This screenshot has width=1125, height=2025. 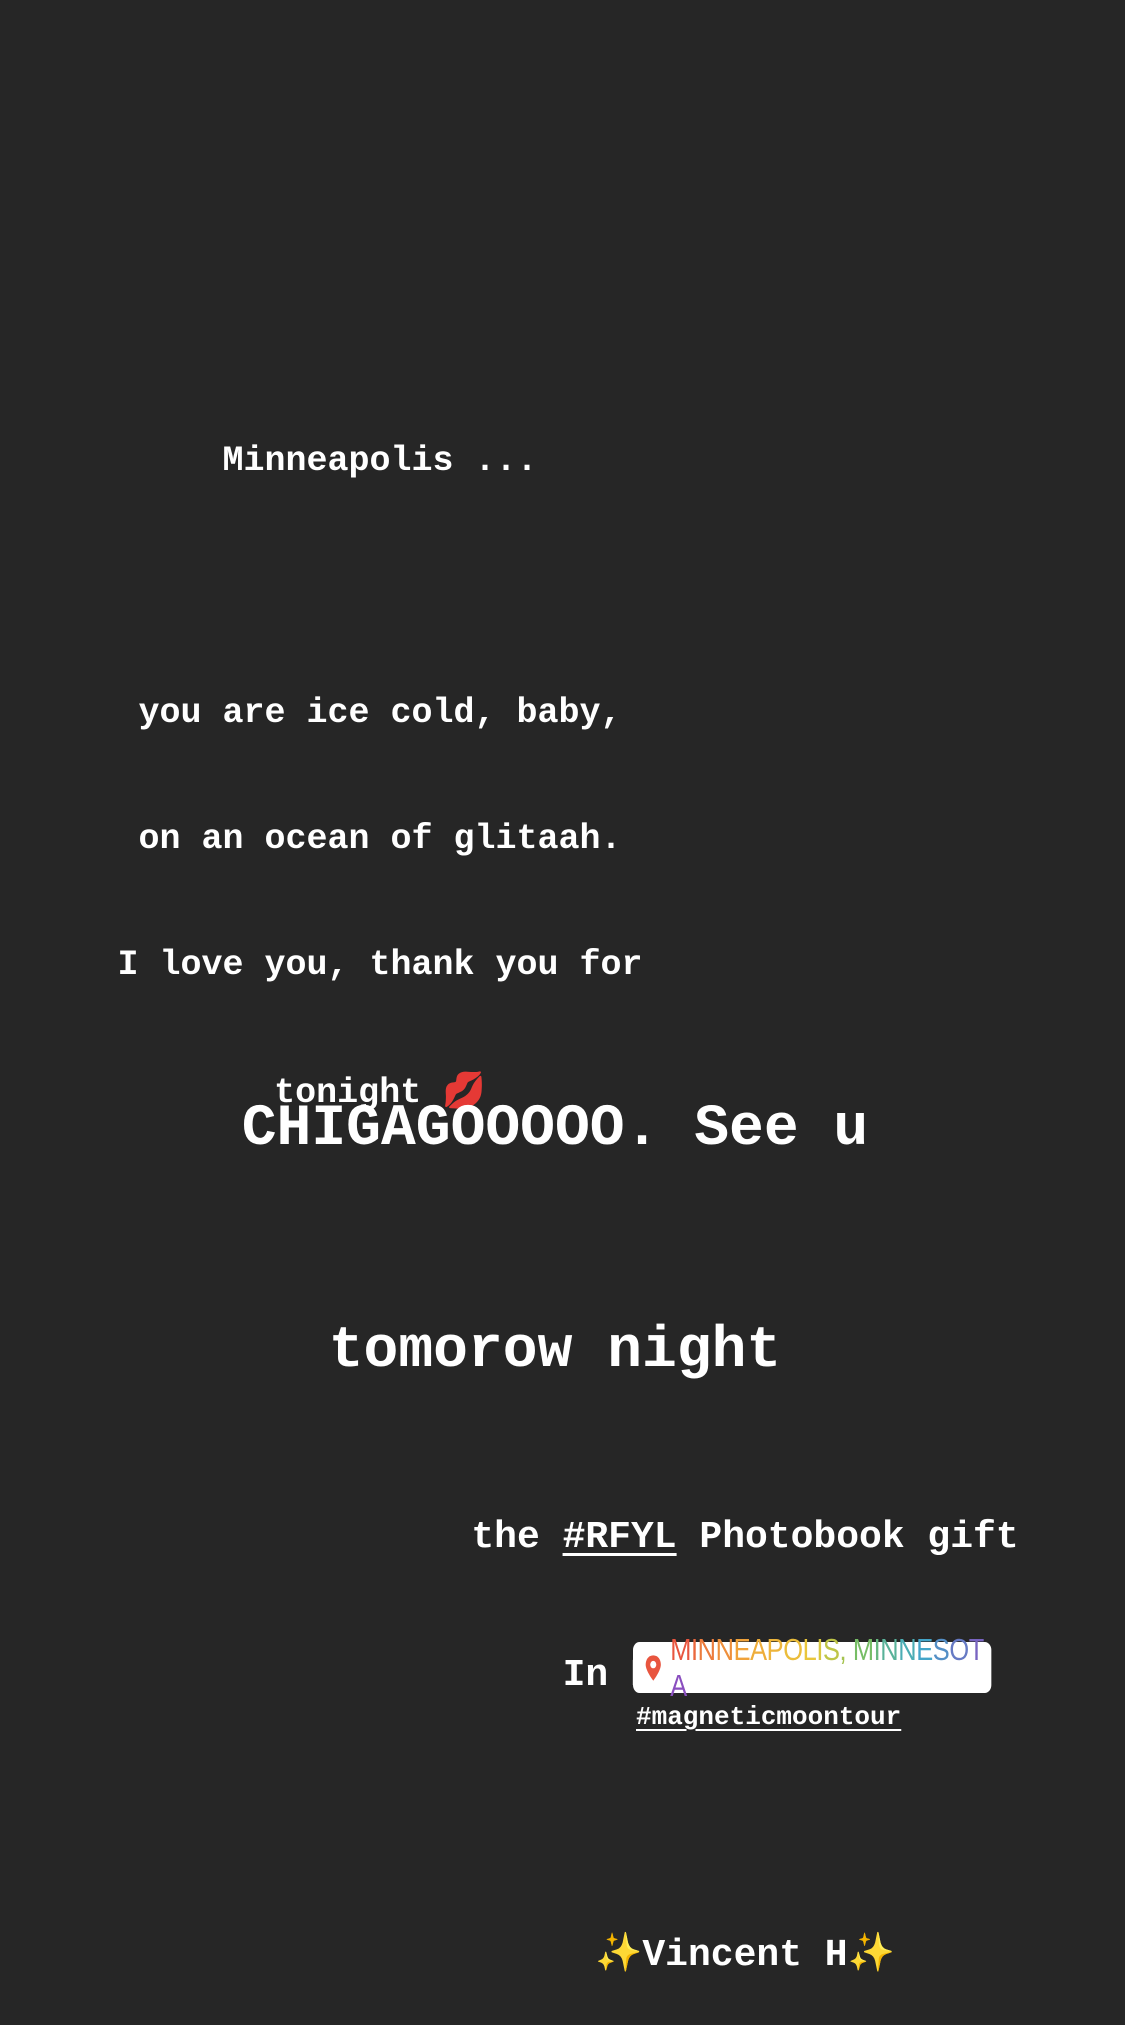 I want to click on location-label-char: T, so click(x=976, y=1649).